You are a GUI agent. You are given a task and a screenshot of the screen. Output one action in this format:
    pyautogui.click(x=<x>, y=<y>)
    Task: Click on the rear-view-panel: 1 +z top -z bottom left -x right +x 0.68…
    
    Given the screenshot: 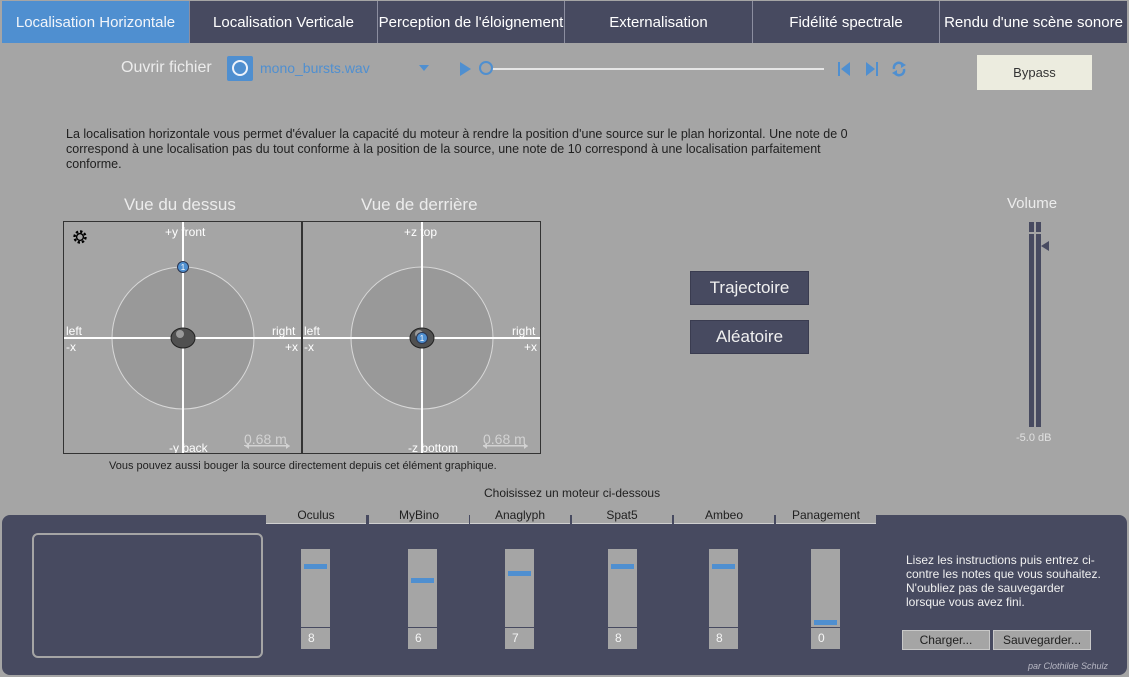 What is the action you would take?
    pyautogui.click(x=421, y=337)
    